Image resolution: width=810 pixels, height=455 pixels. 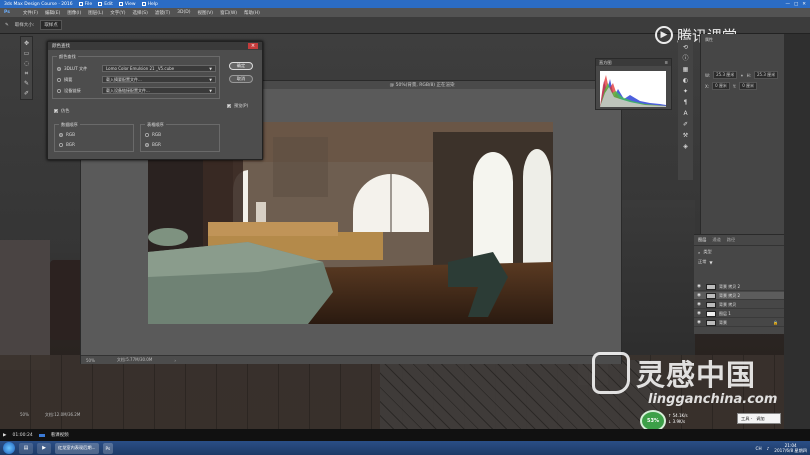 What do you see at coordinates (44, 448) in the screenshot?
I see `media-icon: ▶` at bounding box center [44, 448].